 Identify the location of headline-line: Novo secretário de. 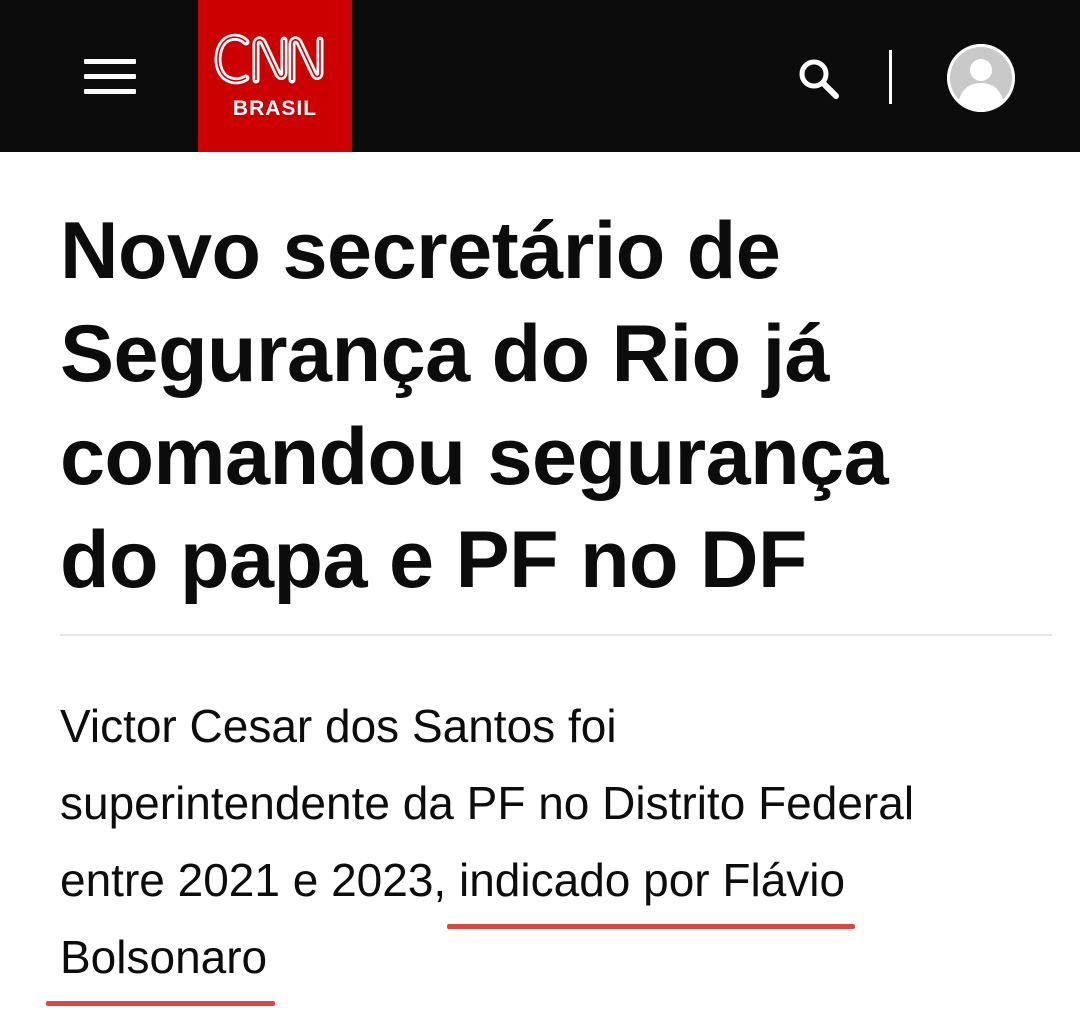
(420, 251).